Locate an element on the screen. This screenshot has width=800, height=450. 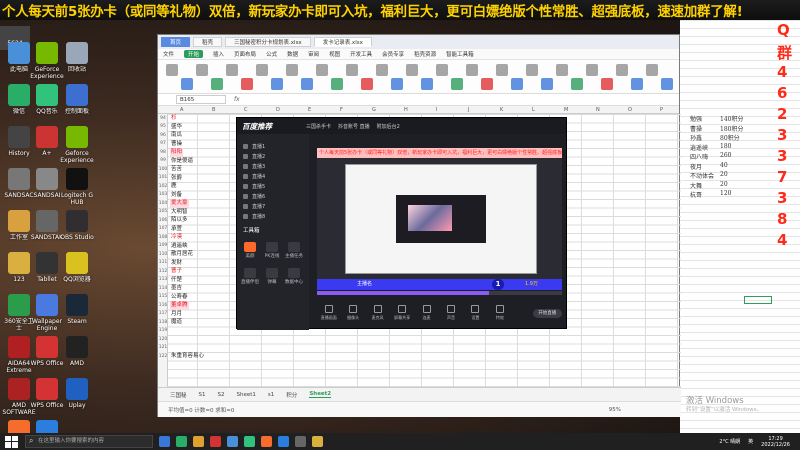
name-box: B165 is located at coordinates (201, 99).